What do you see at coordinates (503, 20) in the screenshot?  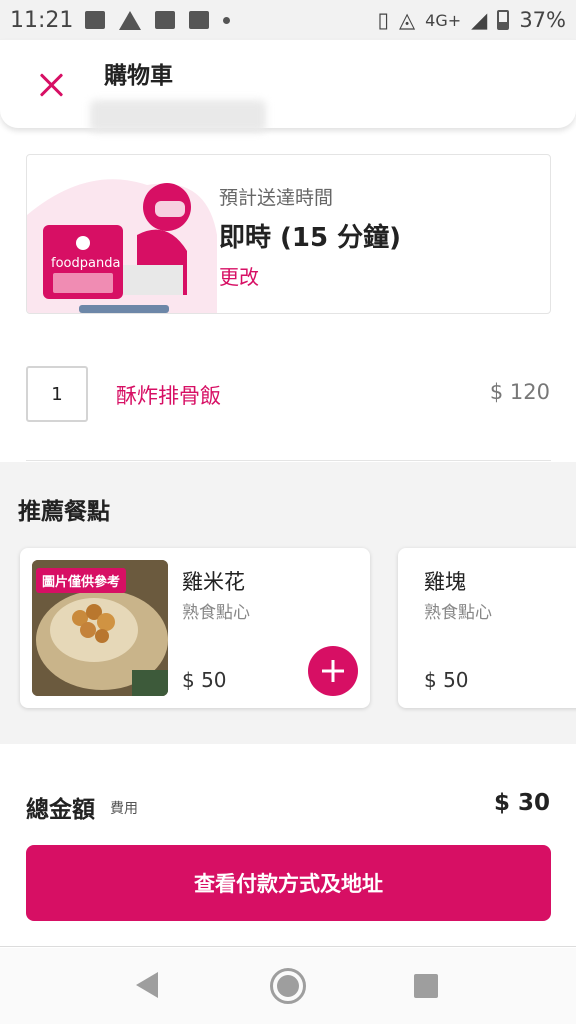 I see `battery-icon` at bounding box center [503, 20].